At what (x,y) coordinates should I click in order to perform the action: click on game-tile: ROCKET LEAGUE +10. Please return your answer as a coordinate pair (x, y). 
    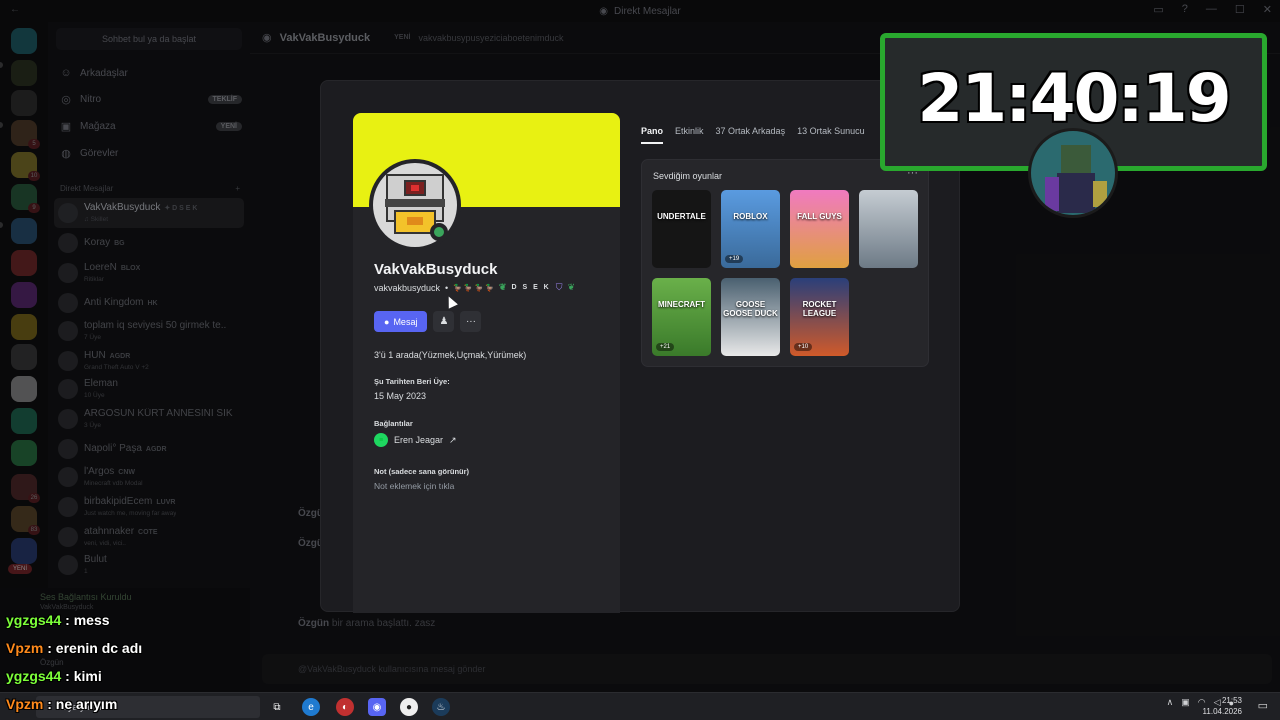
    Looking at the image, I should click on (819, 317).